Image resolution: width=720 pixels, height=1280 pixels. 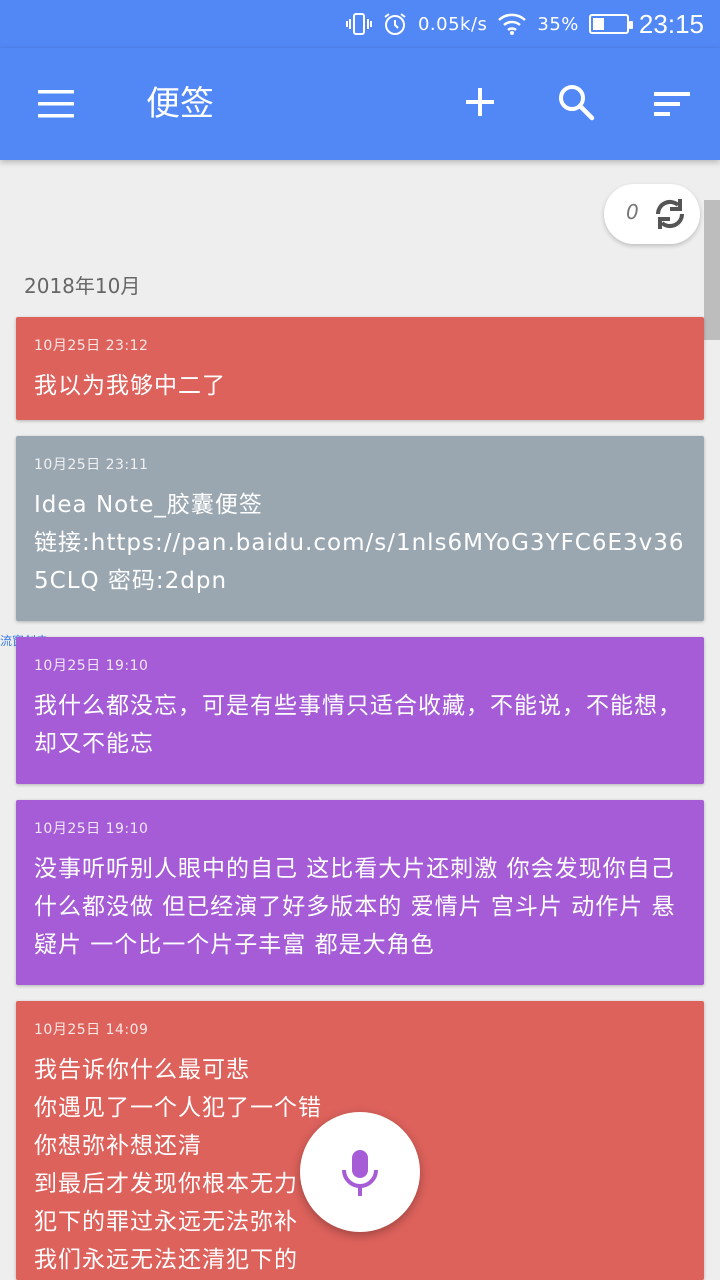 I want to click on app-bar: 便签, so click(x=360, y=104).